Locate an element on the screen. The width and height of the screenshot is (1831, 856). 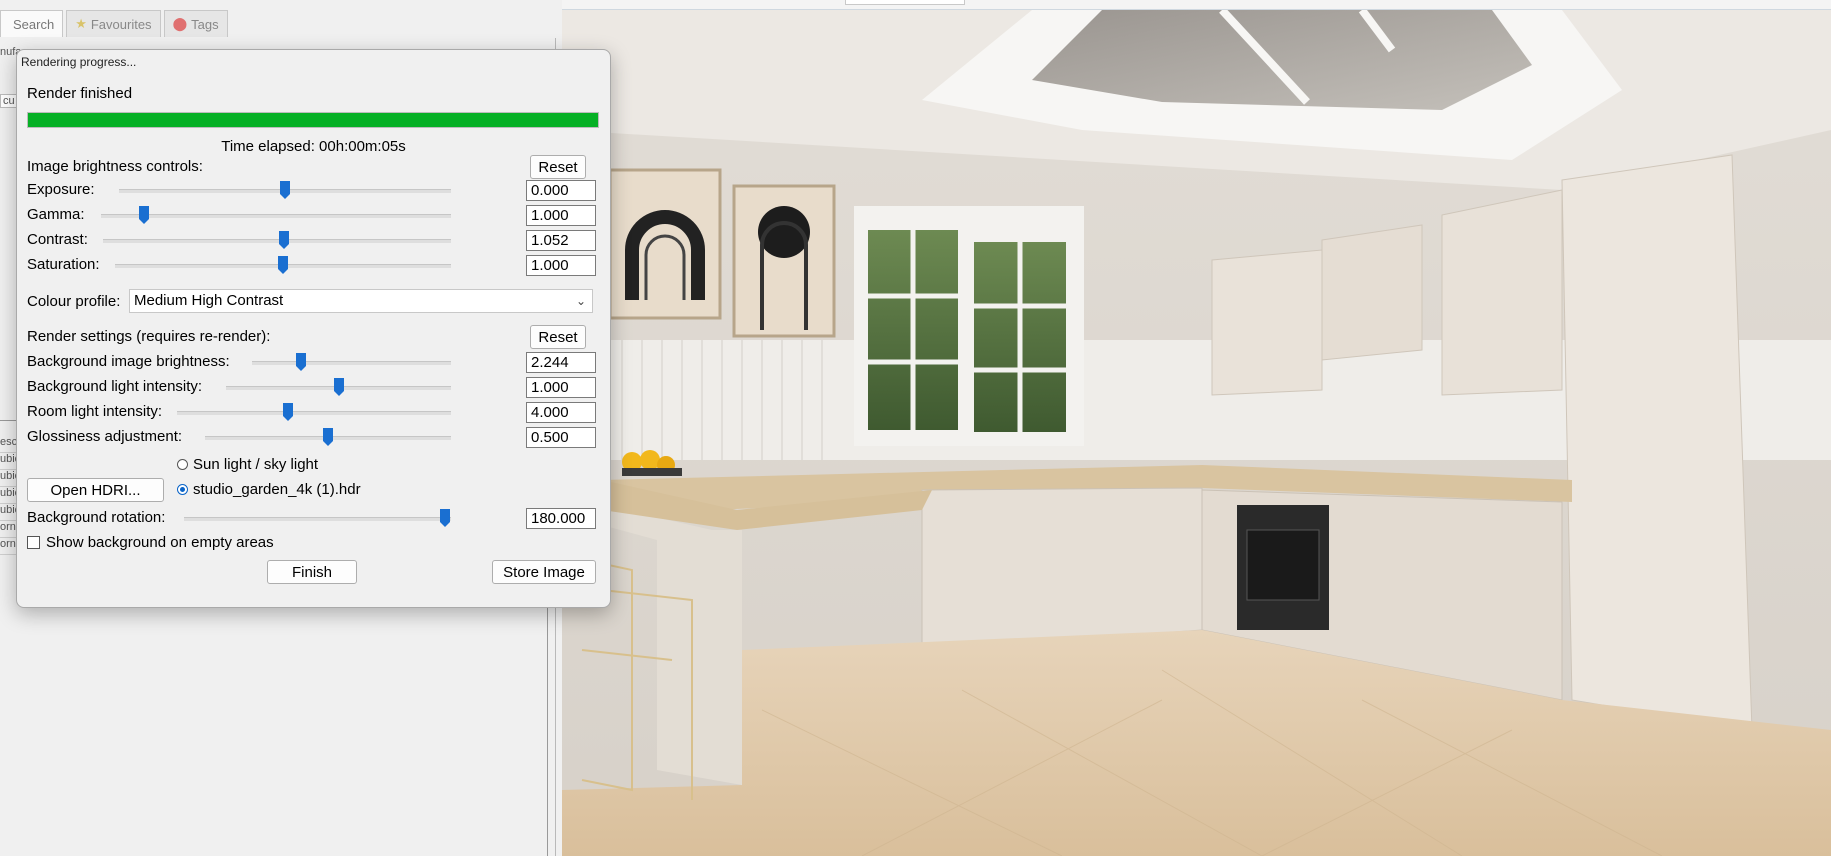
store-image-button: Store Image is located at coordinates (544, 572).